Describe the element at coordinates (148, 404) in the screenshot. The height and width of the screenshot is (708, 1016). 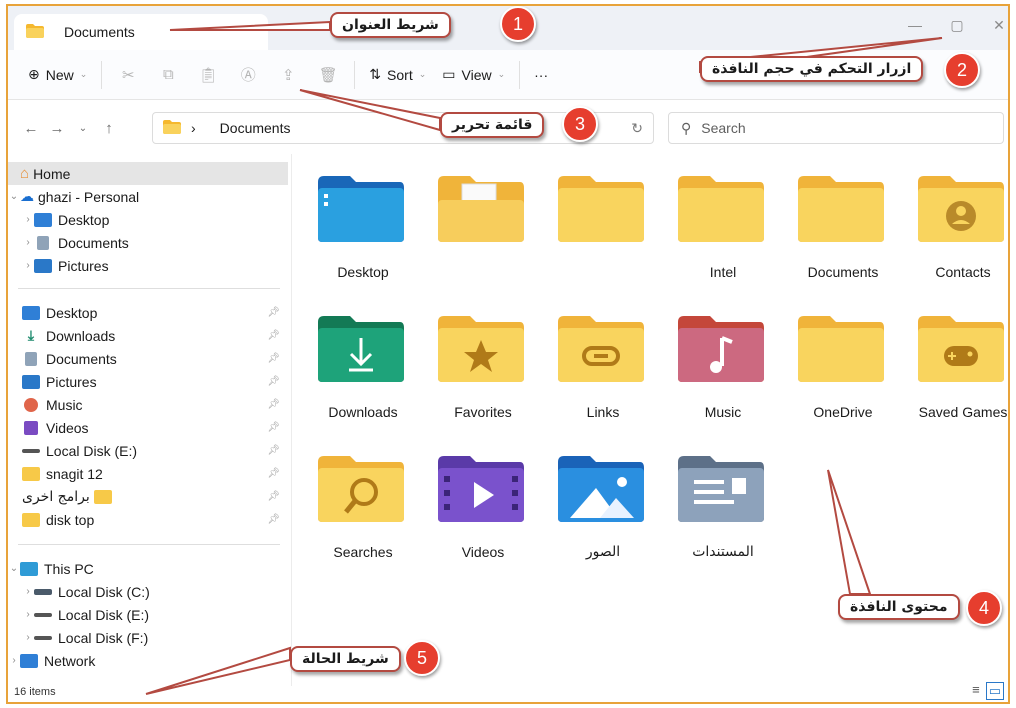
I see `quick-access-music: Music 📌︎` at that location.